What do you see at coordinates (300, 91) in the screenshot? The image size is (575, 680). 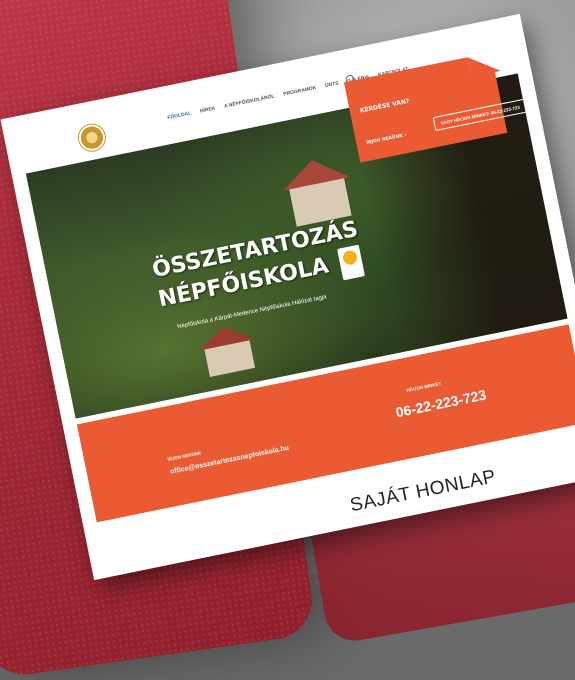 I see `menu-item-programs: PROGRAMOK` at bounding box center [300, 91].